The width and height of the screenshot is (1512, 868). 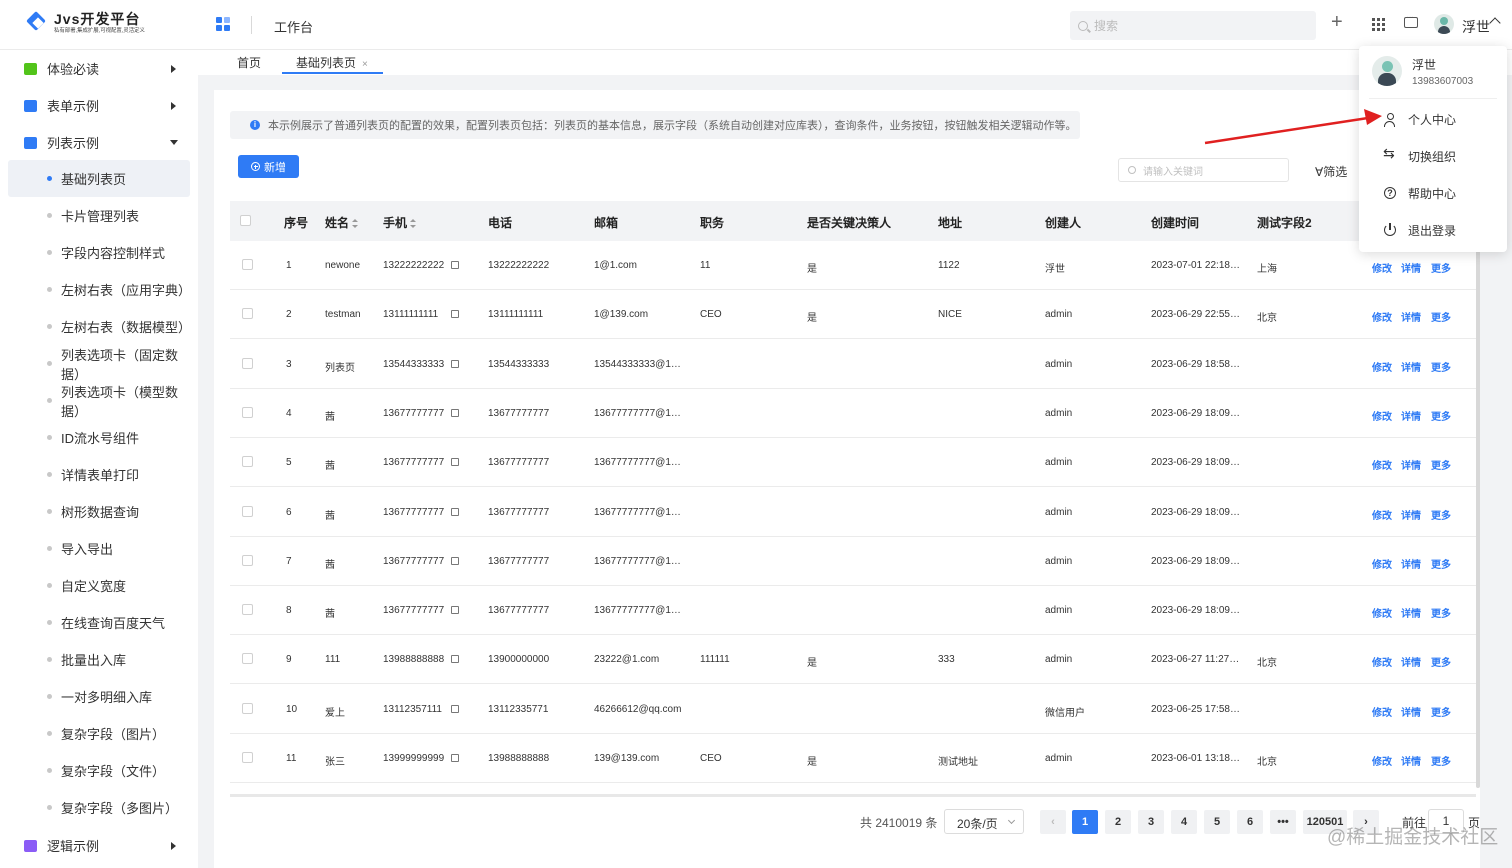 What do you see at coordinates (1495, 23) in the screenshot?
I see `chevron-up-icon` at bounding box center [1495, 23].